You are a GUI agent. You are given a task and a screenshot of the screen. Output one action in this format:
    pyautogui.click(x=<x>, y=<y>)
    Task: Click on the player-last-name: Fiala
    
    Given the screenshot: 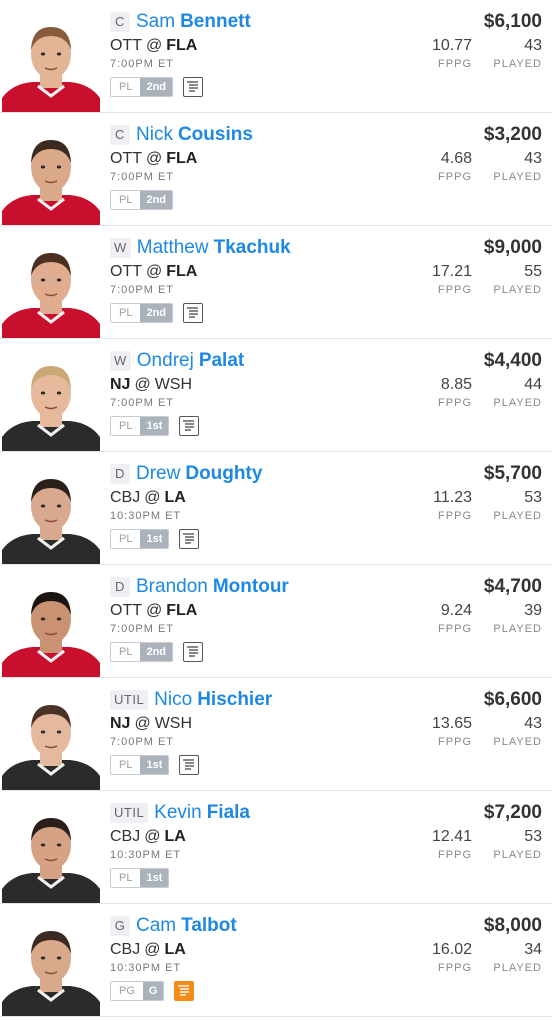 What is the action you would take?
    pyautogui.click(x=228, y=813)
    